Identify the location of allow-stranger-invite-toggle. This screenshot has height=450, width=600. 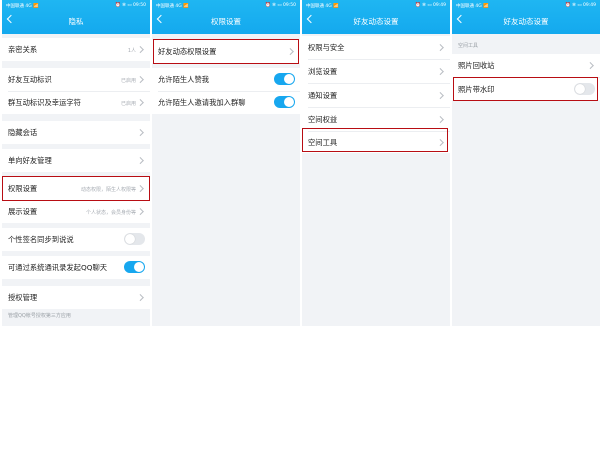
(284, 102).